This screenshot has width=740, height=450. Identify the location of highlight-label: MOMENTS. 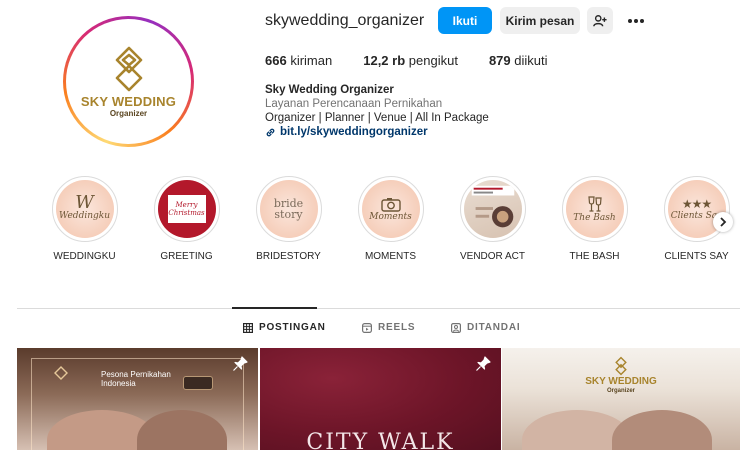
(390, 256).